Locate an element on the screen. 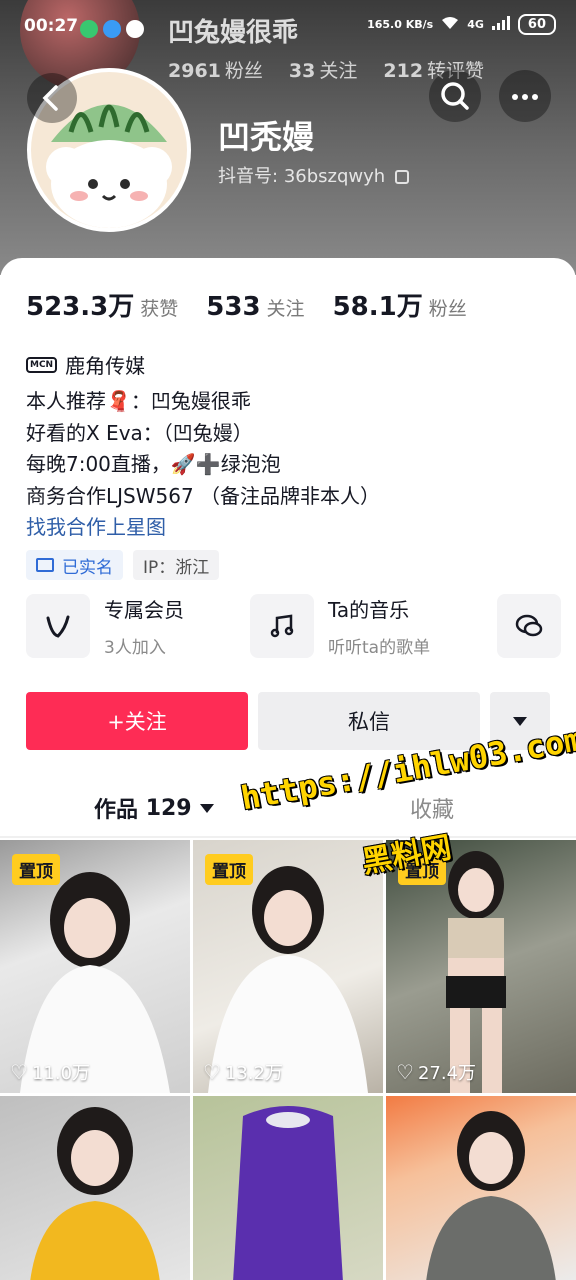 Image resolution: width=576 pixels, height=1280 pixels. chevron-left-icon is located at coordinates (50, 98).